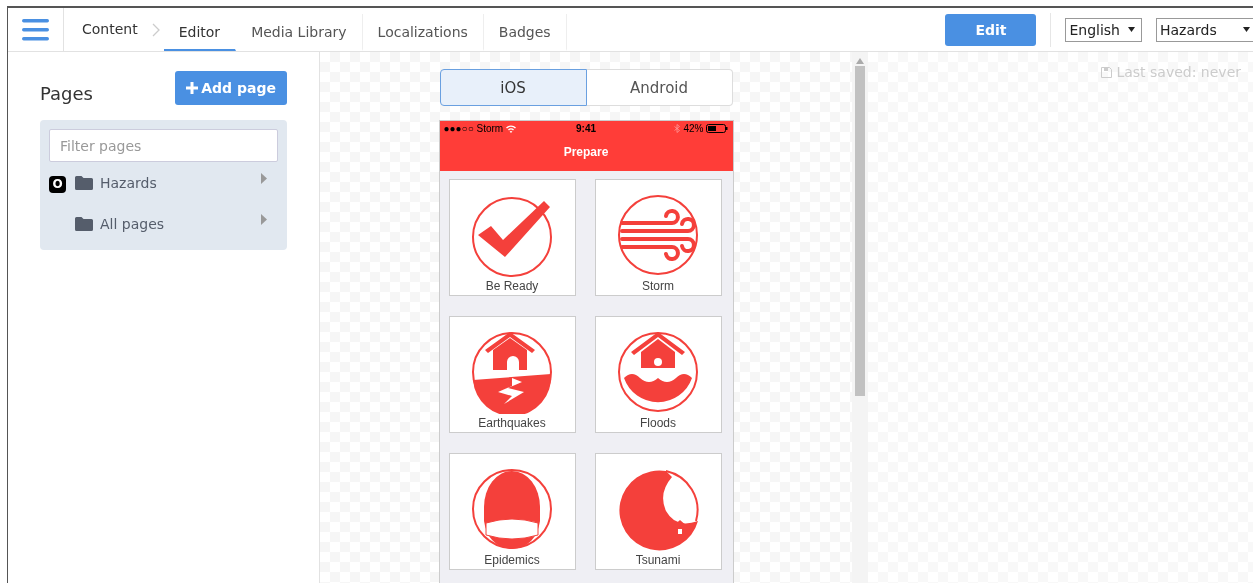  Describe the element at coordinates (860, 61) in the screenshot. I see `scroll-up-arrow-icon` at that location.